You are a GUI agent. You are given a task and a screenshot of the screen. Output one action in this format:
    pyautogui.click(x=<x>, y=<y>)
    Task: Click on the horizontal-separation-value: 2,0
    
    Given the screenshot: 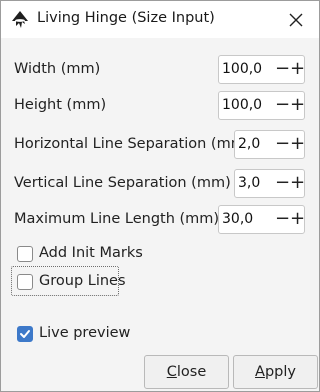 What is the action you would take?
    pyautogui.click(x=249, y=144)
    